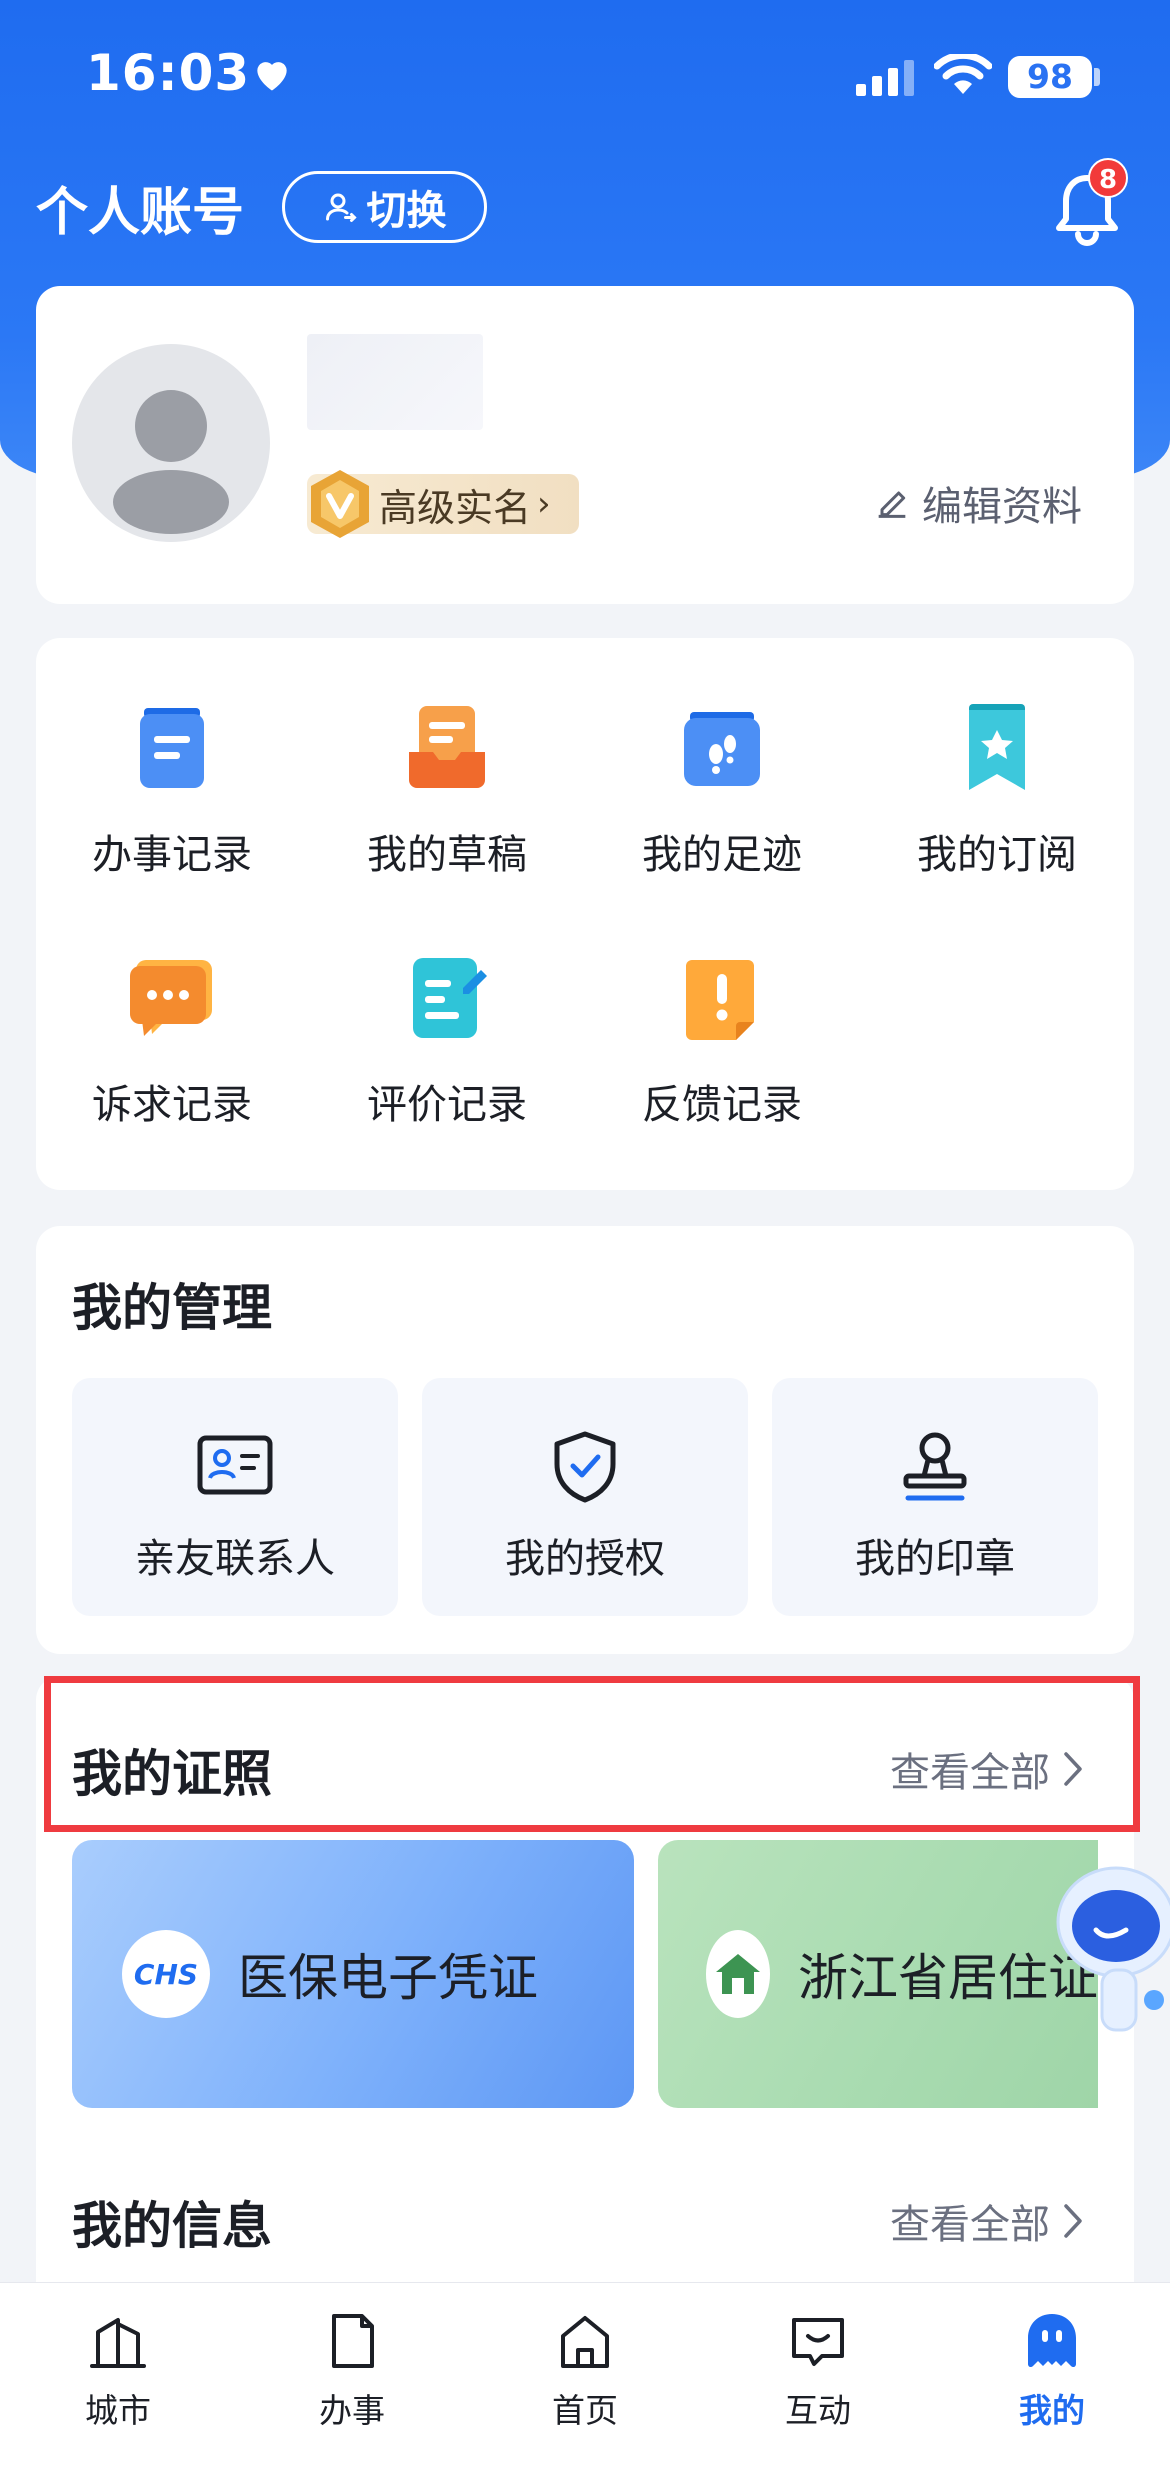 This screenshot has height=2492, width=1170. Describe the element at coordinates (1052, 2410) in the screenshot. I see `tab-label: 我的` at that location.